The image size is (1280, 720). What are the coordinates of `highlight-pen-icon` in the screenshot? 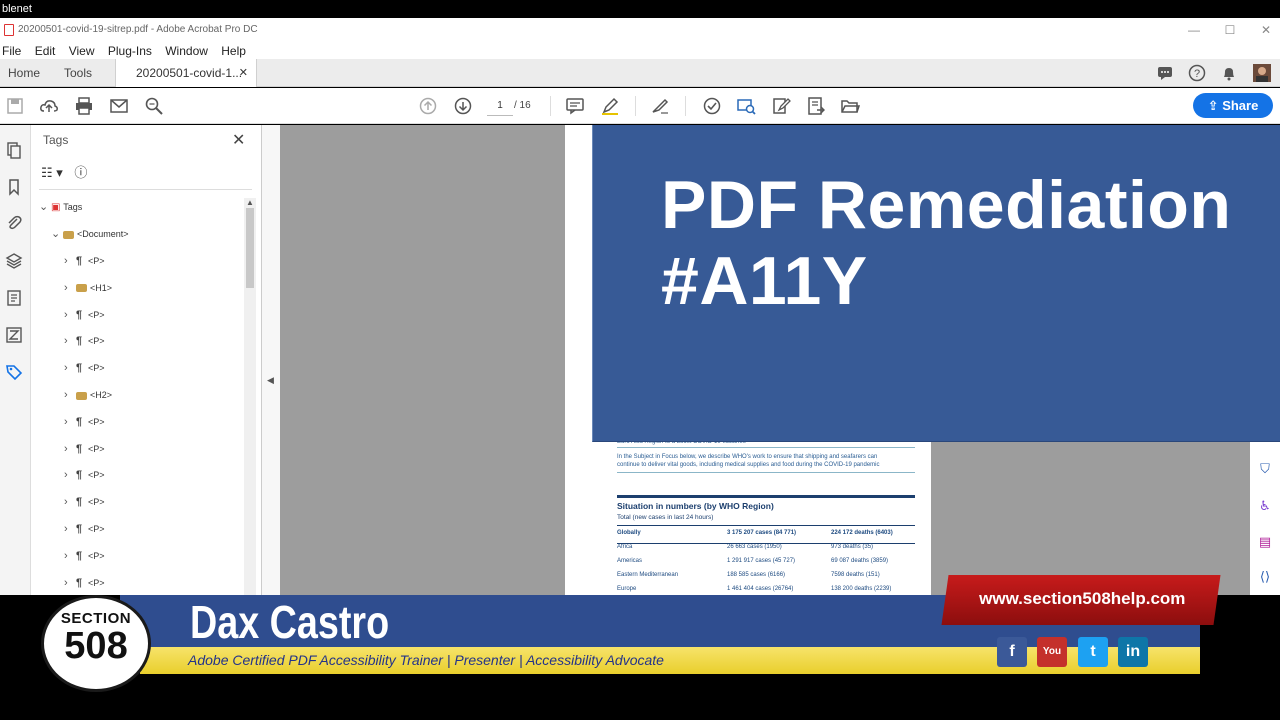 It's located at (610, 106).